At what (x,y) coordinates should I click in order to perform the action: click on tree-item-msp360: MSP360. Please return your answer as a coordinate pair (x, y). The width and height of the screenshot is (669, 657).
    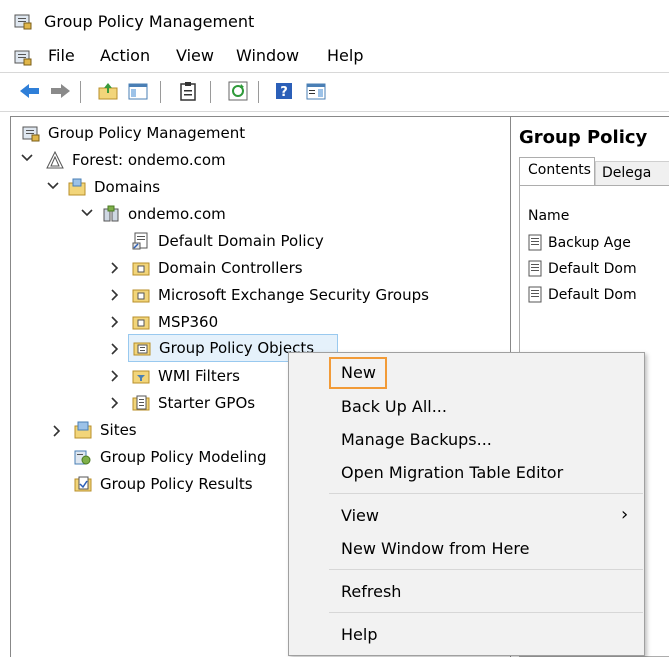
    Looking at the image, I should click on (175, 322).